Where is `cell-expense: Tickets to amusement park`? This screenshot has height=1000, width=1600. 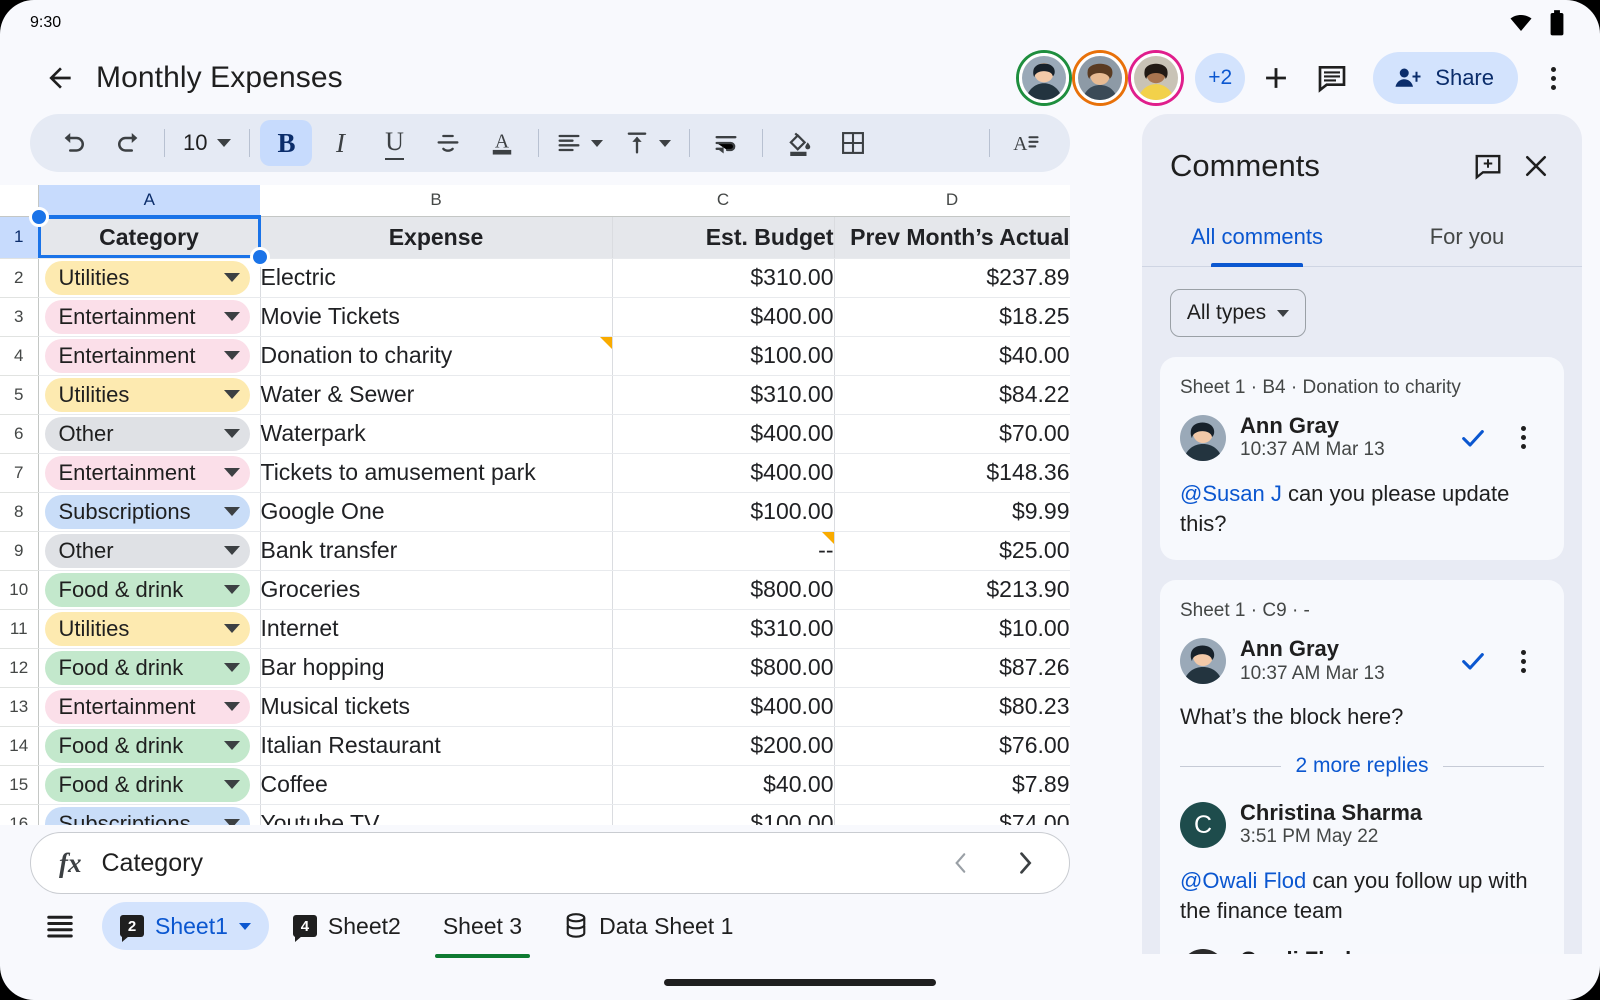 cell-expense: Tickets to amusement park is located at coordinates (436, 473).